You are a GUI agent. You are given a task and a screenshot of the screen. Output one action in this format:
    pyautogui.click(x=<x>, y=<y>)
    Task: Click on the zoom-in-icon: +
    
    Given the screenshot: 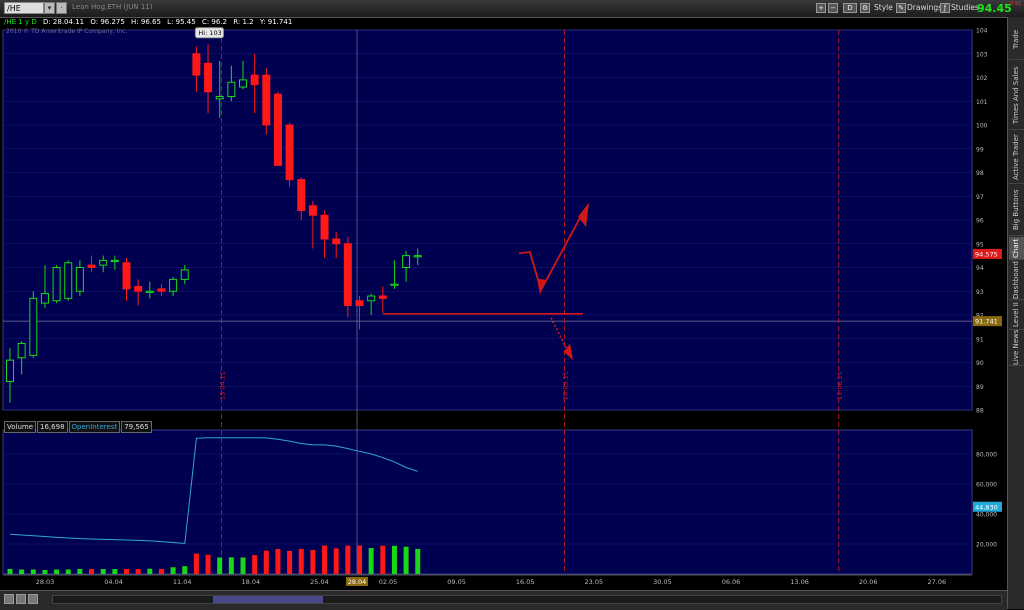 What is the action you would take?
    pyautogui.click(x=821, y=8)
    